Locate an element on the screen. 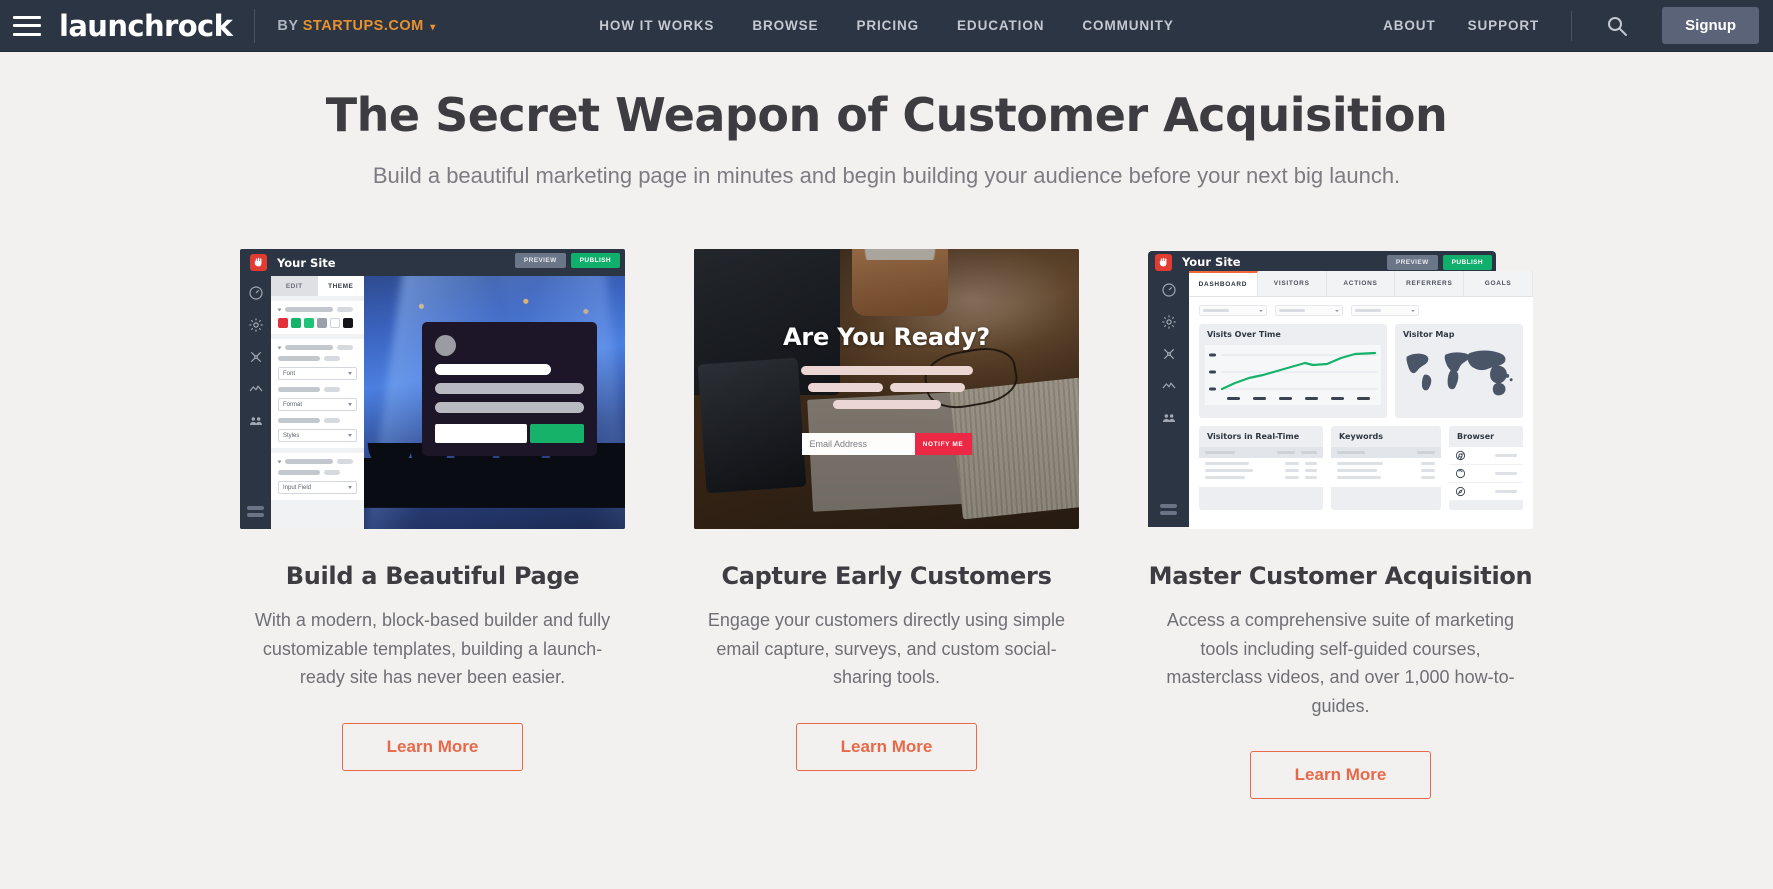 The image size is (1773, 889). nav-item-browse: BROWSE is located at coordinates (785, 25).